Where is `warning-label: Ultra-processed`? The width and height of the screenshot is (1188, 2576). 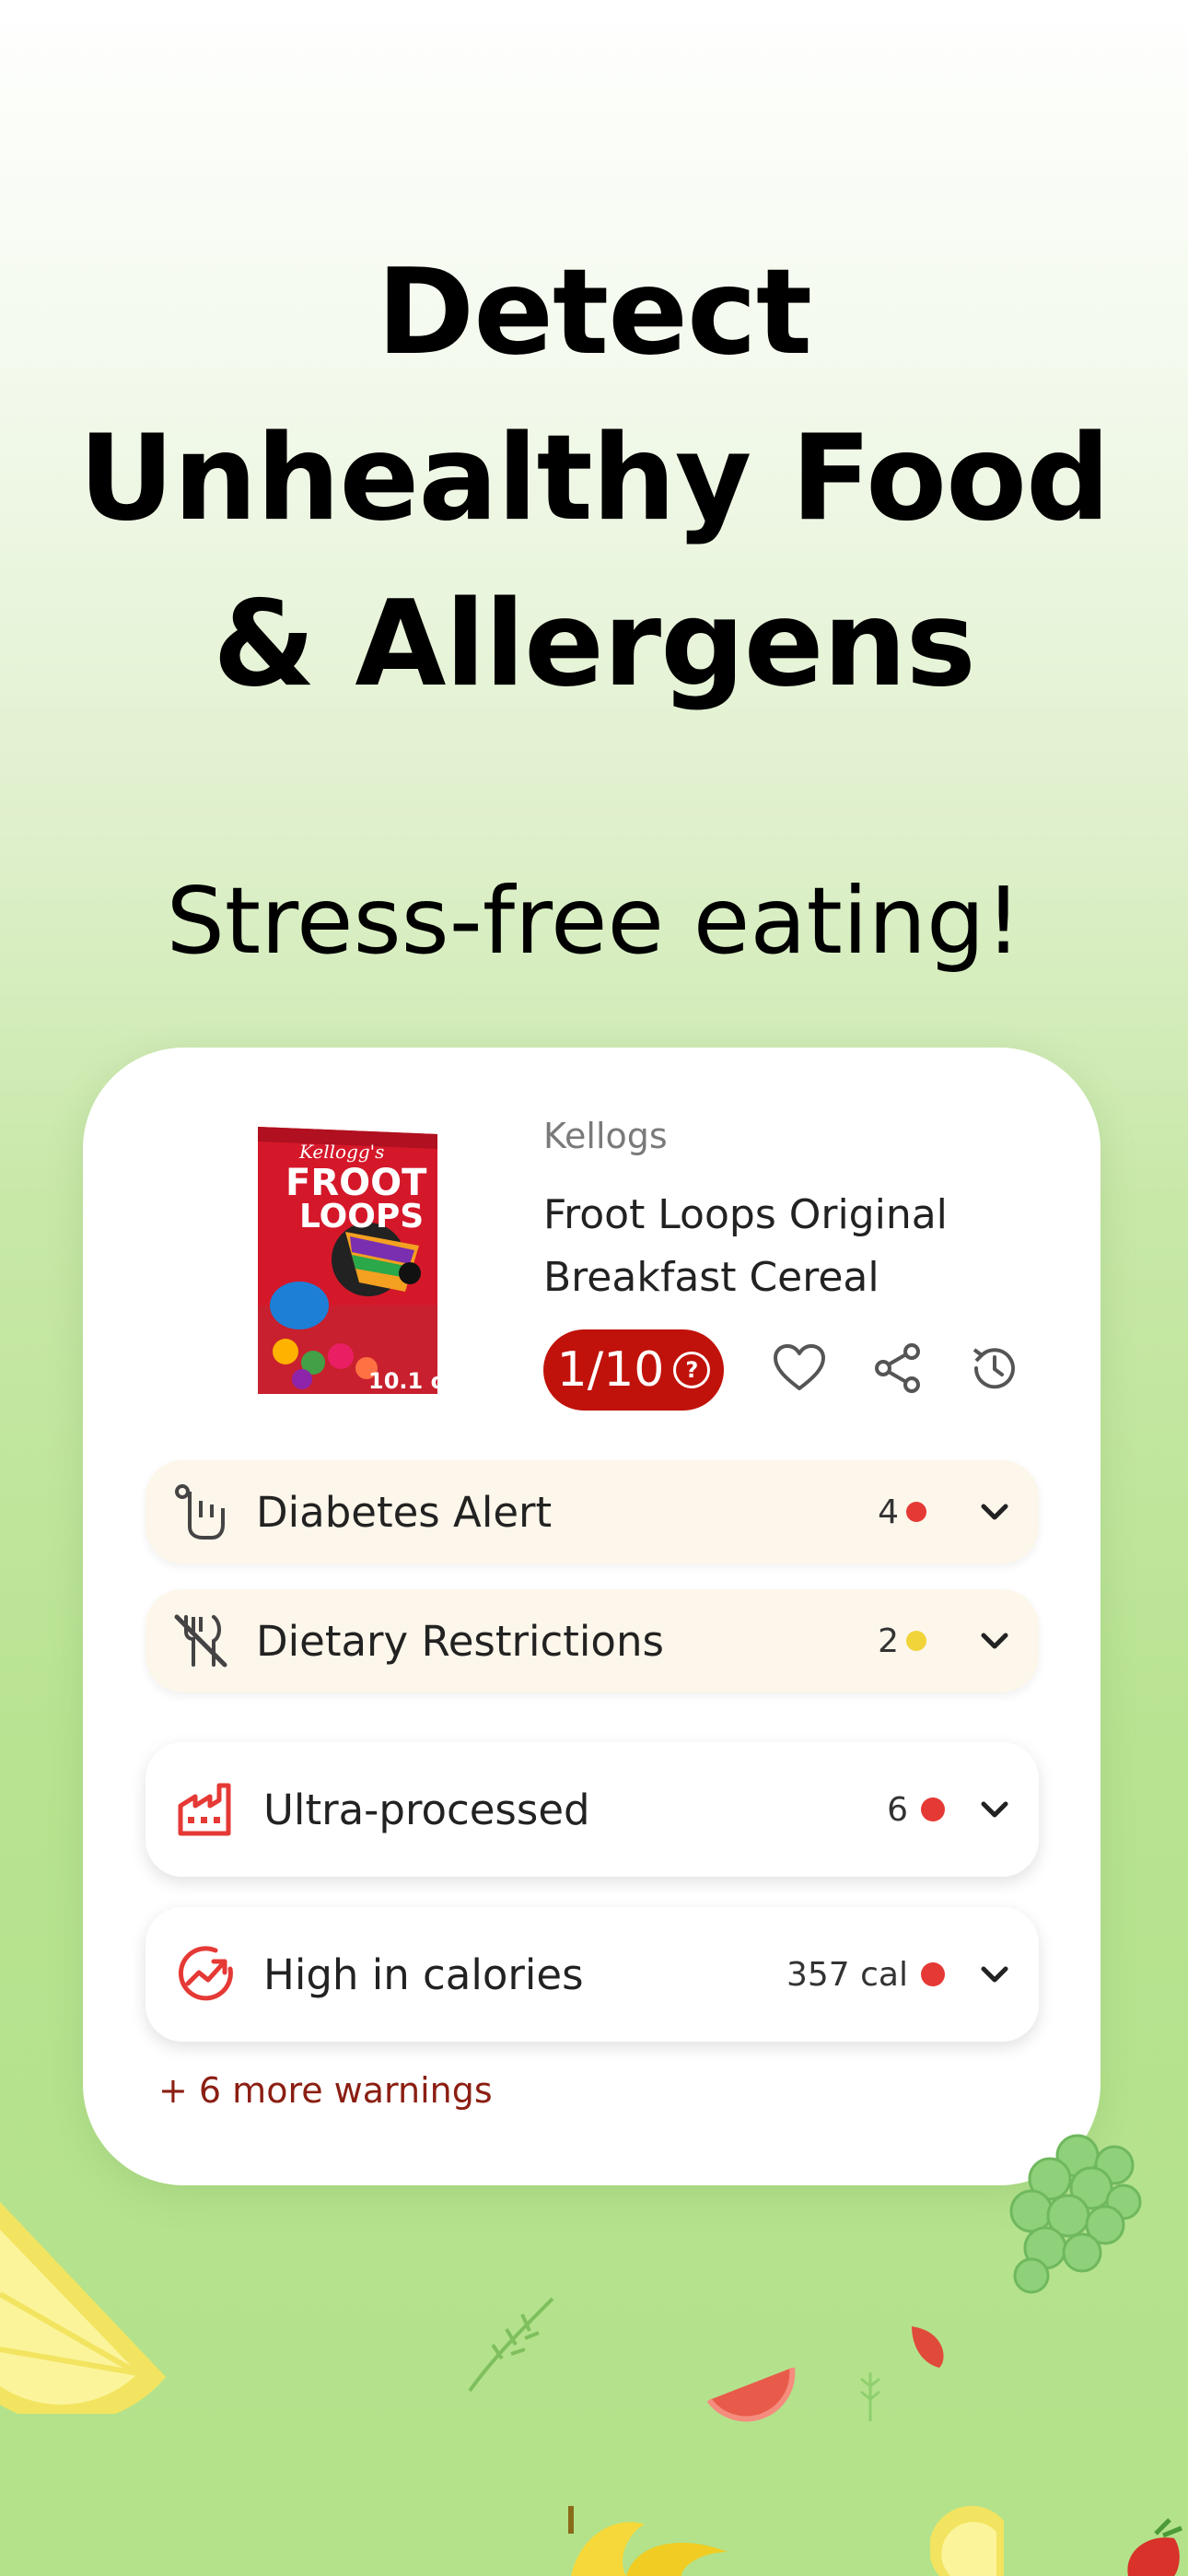 warning-label: Ultra-processed is located at coordinates (427, 1809).